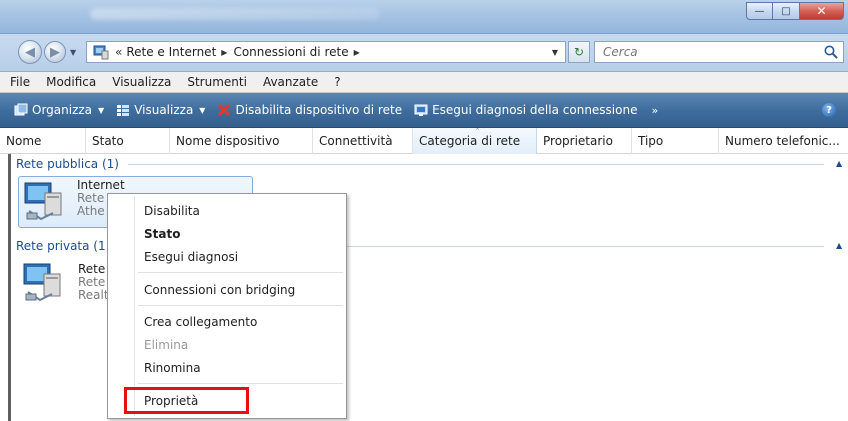  What do you see at coordinates (93, 282) in the screenshot?
I see `network-item-text: Rete Rete Realt` at bounding box center [93, 282].